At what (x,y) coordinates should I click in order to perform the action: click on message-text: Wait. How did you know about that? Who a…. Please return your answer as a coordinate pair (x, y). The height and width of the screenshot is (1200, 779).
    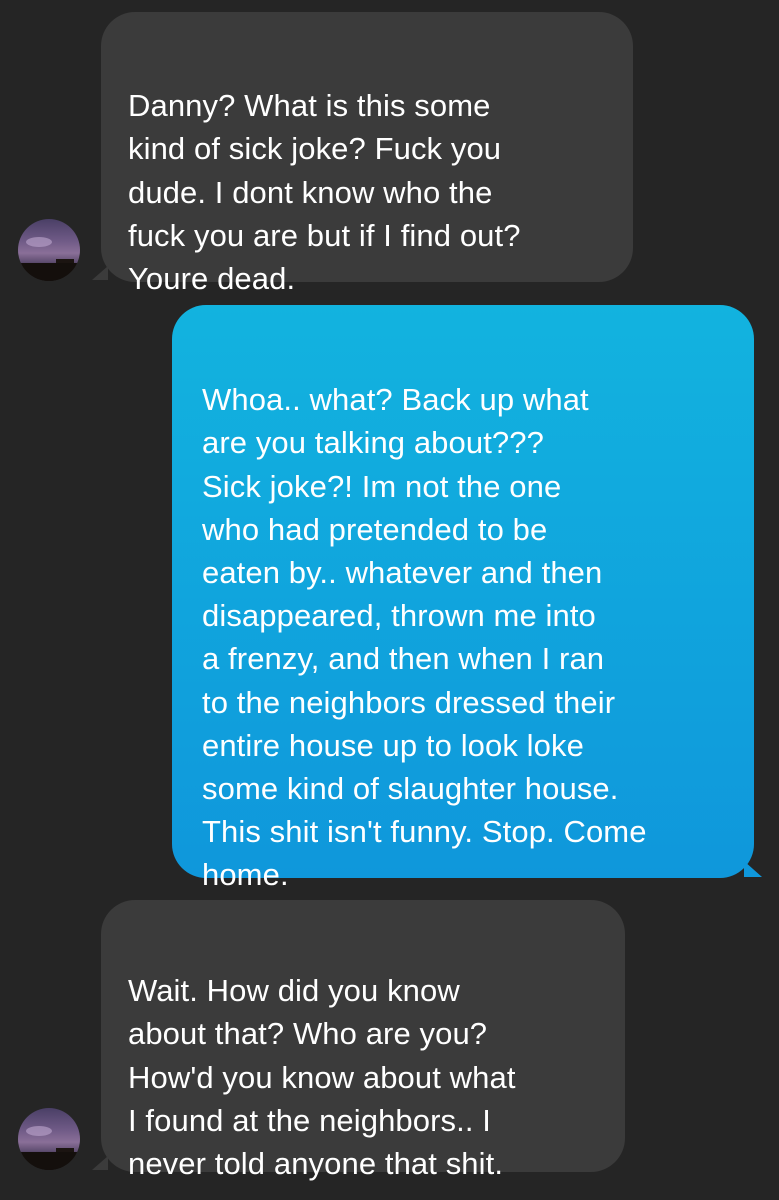
    Looking at the image, I should click on (322, 1077).